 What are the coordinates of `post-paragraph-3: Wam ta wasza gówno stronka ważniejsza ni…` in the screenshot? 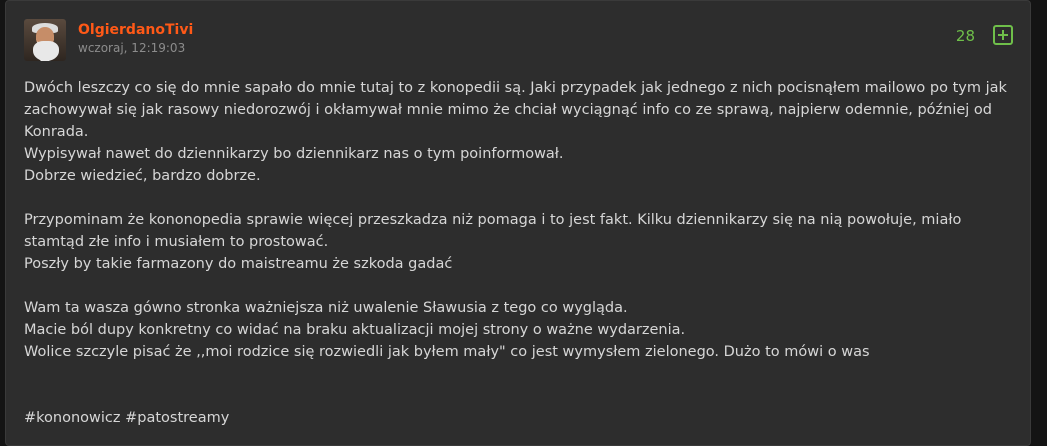 It's located at (519, 330).